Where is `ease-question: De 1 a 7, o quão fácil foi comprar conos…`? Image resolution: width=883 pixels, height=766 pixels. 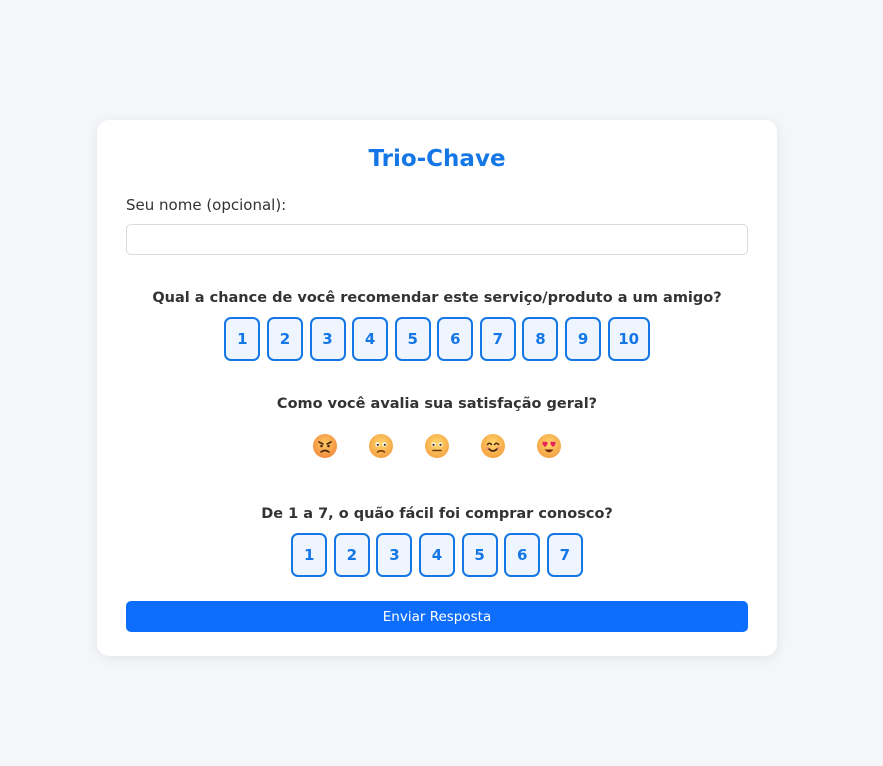 ease-question: De 1 a 7, o quão fácil foi comprar conos… is located at coordinates (437, 514).